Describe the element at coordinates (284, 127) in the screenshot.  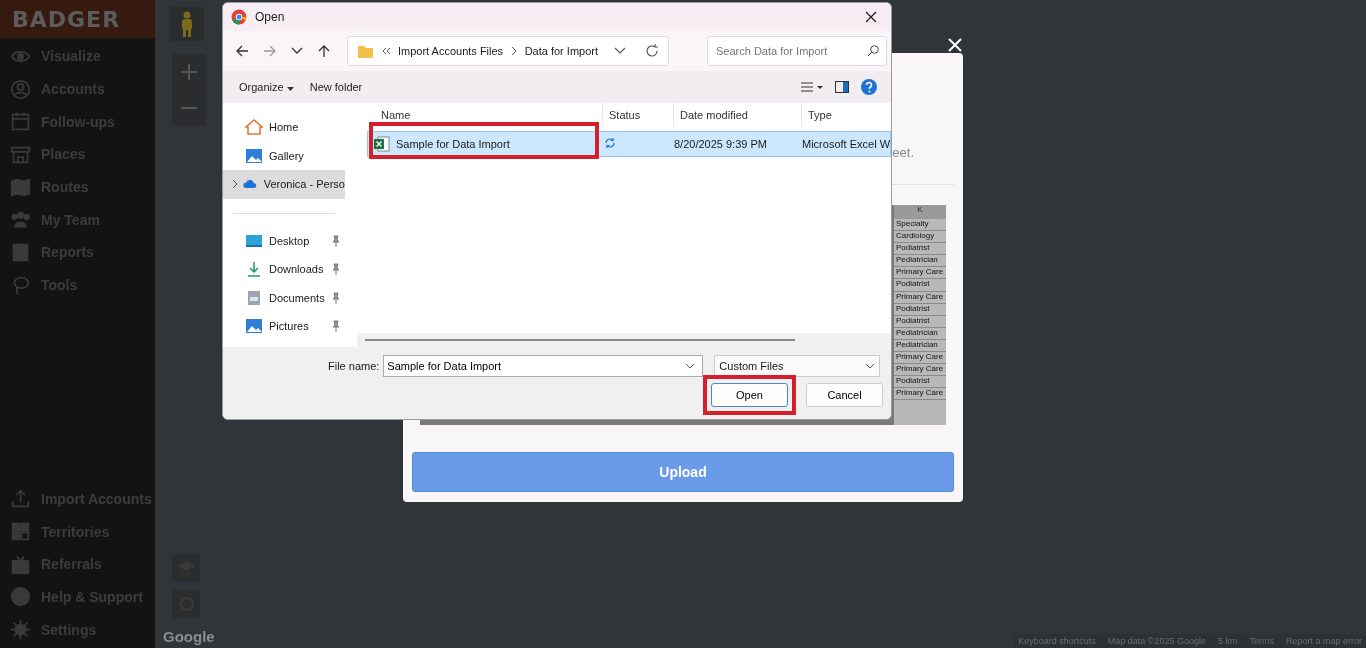
I see `nav-pane-item: Home` at that location.